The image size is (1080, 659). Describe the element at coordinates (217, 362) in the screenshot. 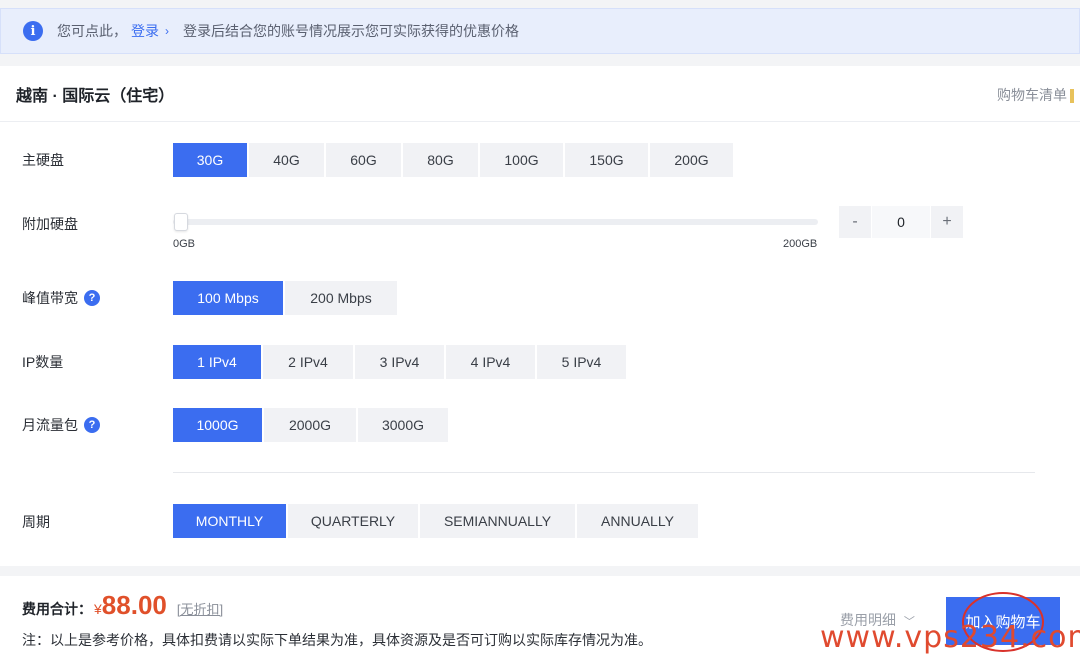

I see `ip-option-1: 1 IPv4` at that location.